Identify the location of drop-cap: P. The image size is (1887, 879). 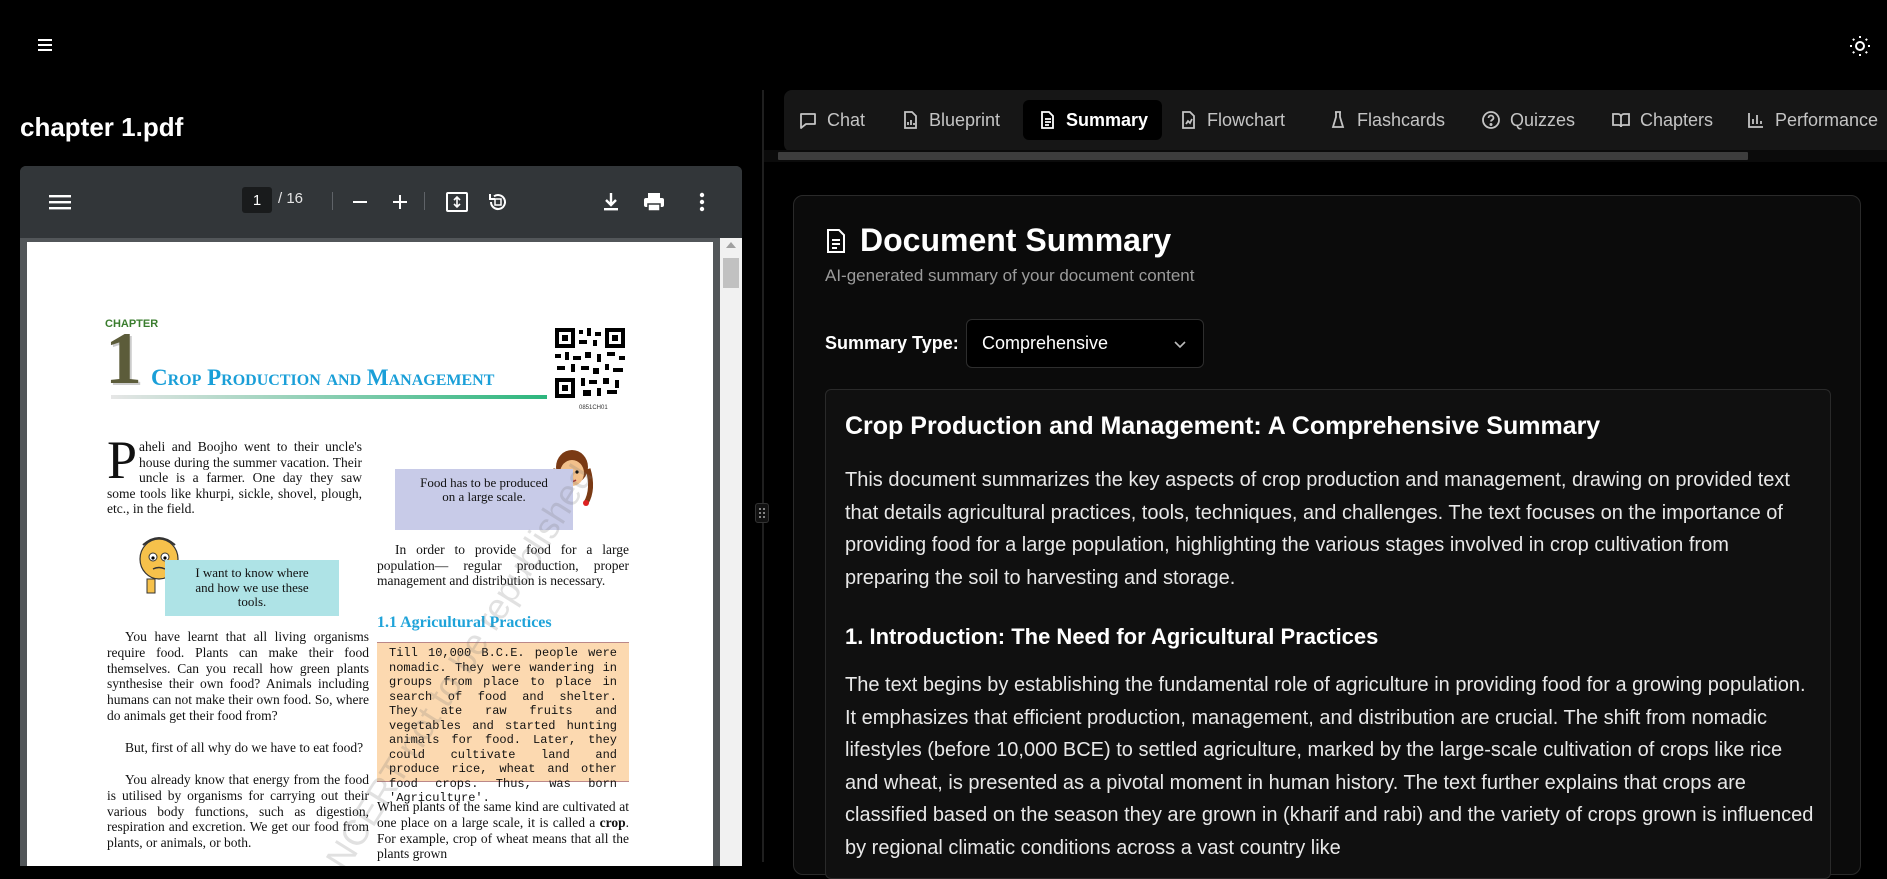
(122, 460).